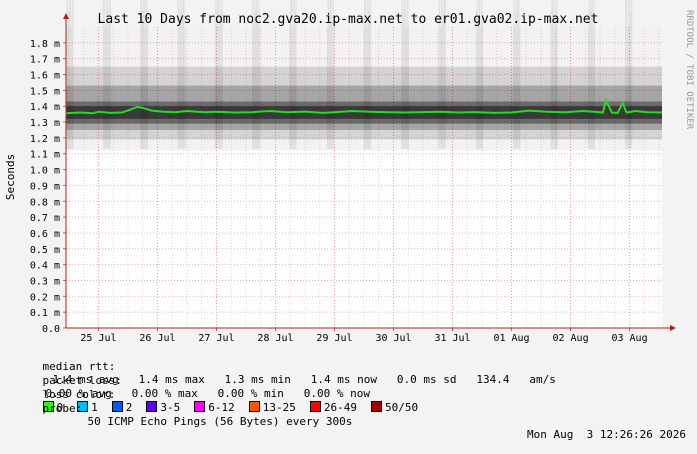 This screenshot has width=697, height=454. I want to click on x-tick-label: 27 Jul, so click(216, 338).